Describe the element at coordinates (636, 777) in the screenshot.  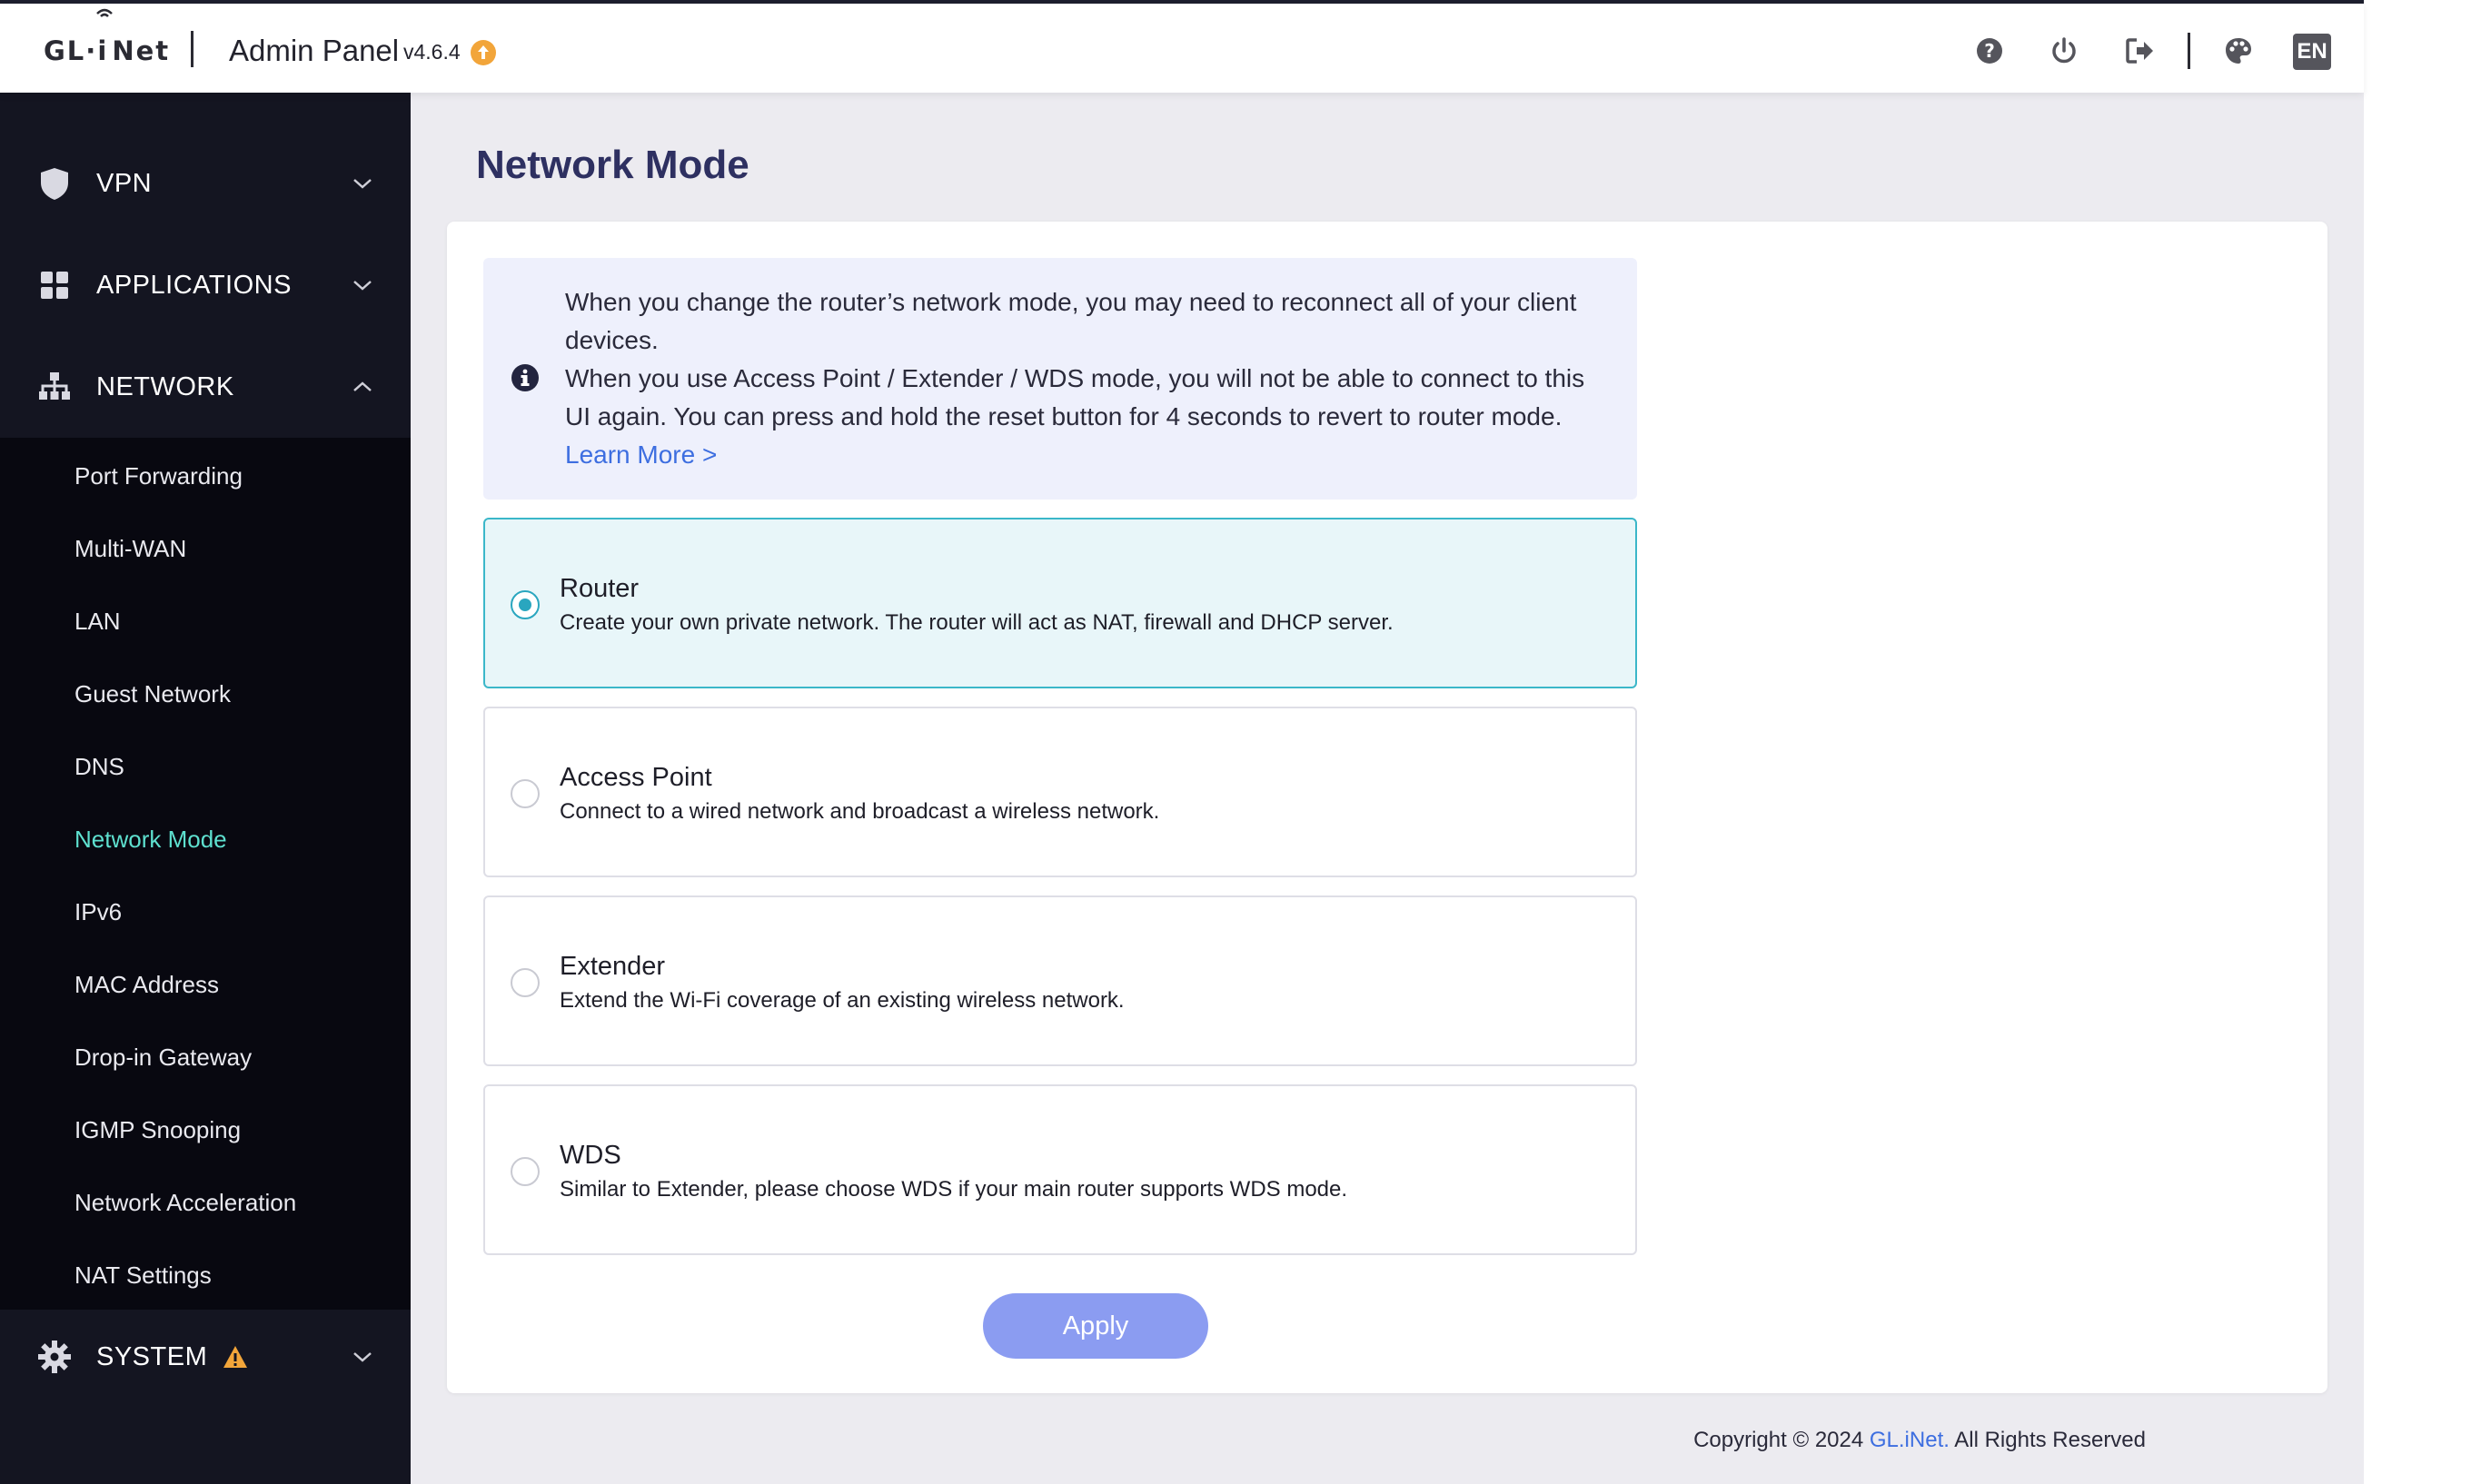
I see `mode-title: Access Point` at that location.